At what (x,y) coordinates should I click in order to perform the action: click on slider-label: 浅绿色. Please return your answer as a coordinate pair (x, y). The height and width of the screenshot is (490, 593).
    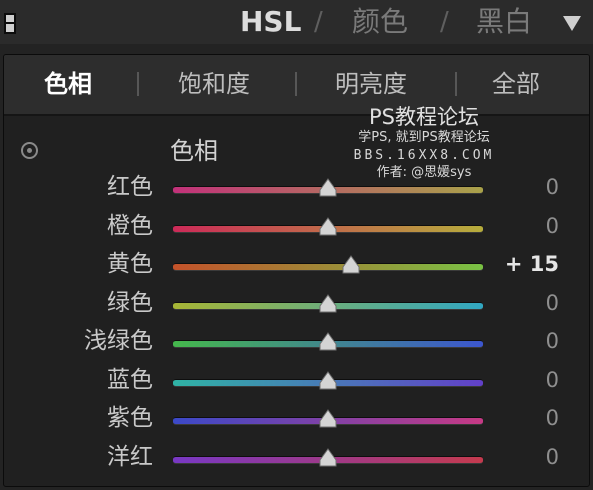
    Looking at the image, I should click on (118, 341).